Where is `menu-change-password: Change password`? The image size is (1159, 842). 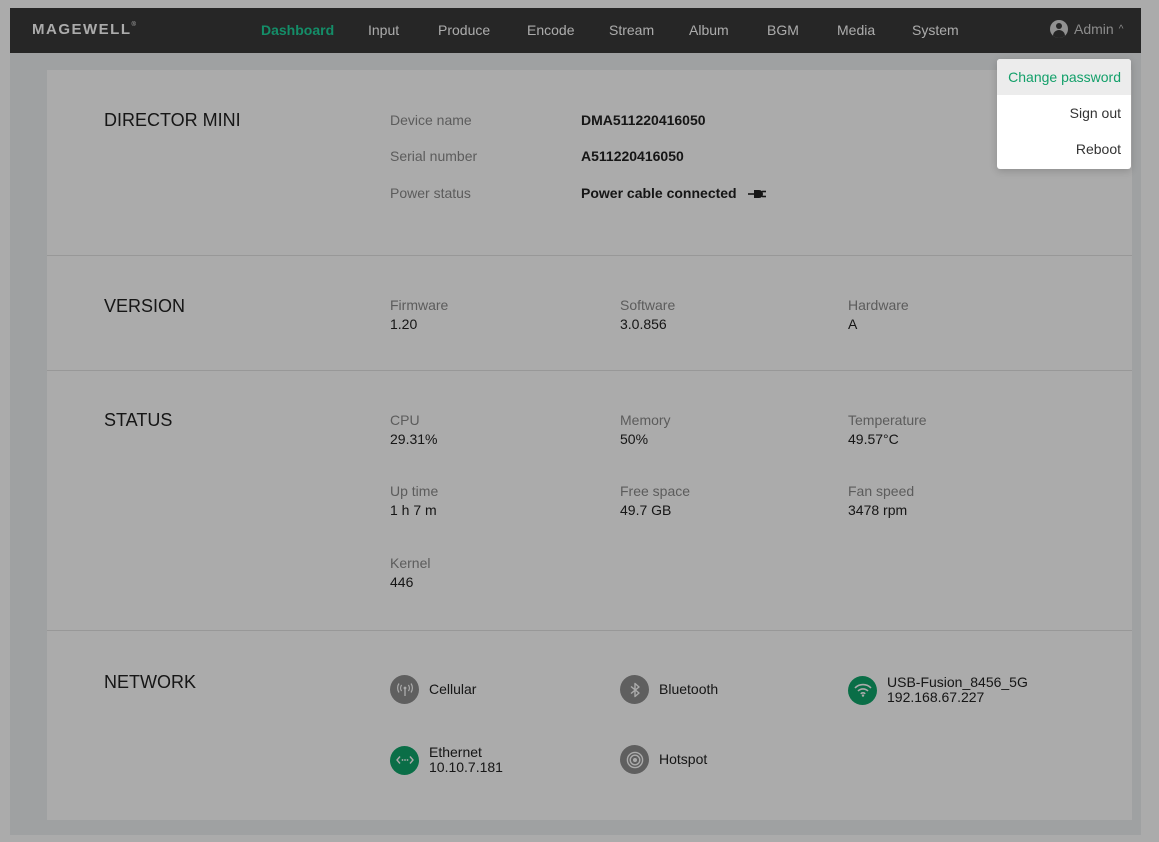
menu-change-password: Change password is located at coordinates (1064, 77).